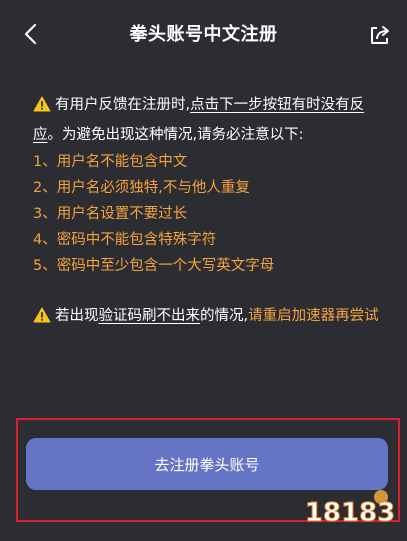 The image size is (407, 541). Describe the element at coordinates (141, 188) in the screenshot. I see `rule-item: 2、用户名必须独特,不与他人重复` at that location.